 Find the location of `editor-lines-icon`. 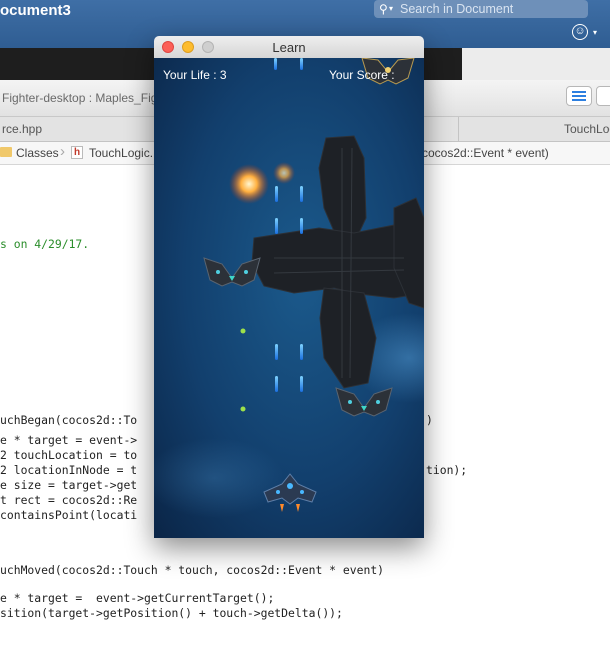

editor-lines-icon is located at coordinates (579, 96).